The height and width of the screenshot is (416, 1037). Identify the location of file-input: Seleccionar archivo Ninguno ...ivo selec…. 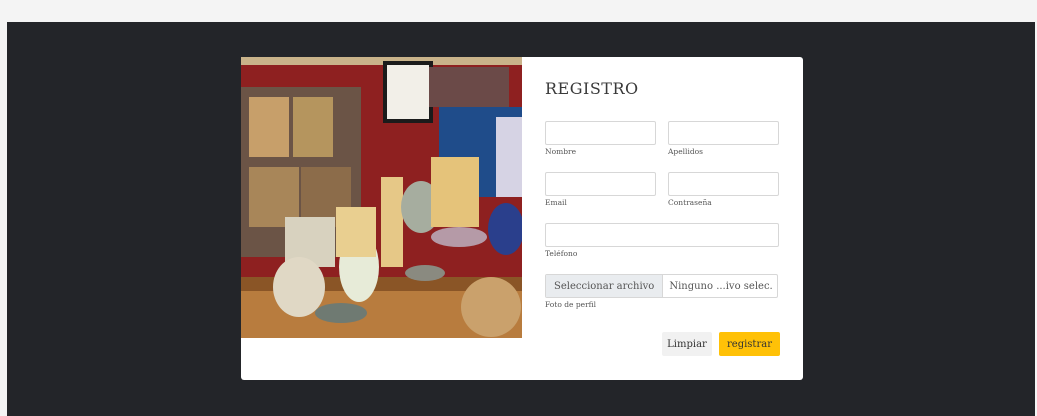
(661, 286).